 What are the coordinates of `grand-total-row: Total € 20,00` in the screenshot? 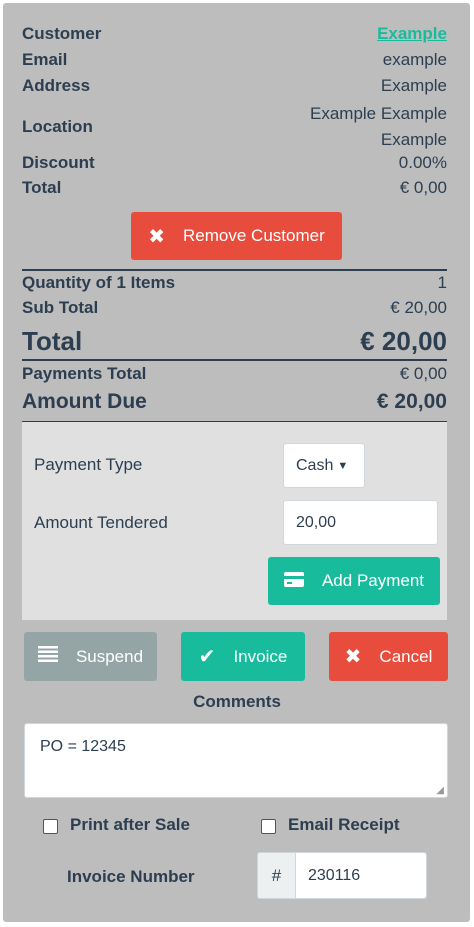 It's located at (234, 341).